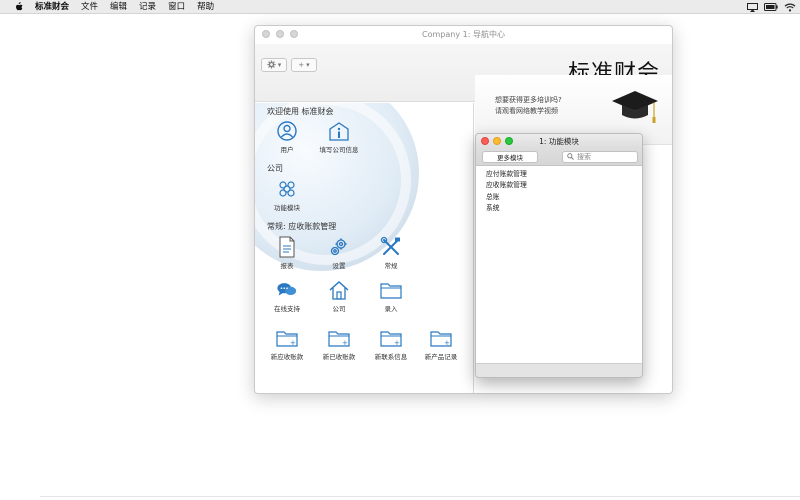  What do you see at coordinates (147, 7) in the screenshot?
I see `menu-records: 记录` at bounding box center [147, 7].